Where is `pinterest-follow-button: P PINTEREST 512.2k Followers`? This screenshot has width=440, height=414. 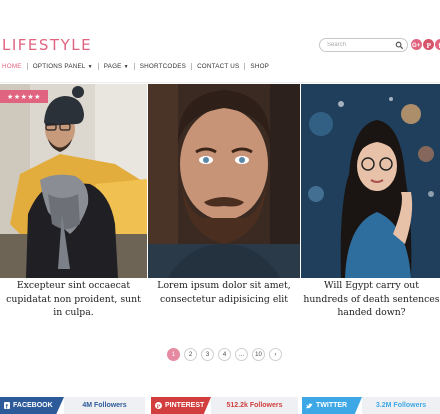
pinterest-follow-button: P PINTEREST 512.2k Followers is located at coordinates (224, 405).